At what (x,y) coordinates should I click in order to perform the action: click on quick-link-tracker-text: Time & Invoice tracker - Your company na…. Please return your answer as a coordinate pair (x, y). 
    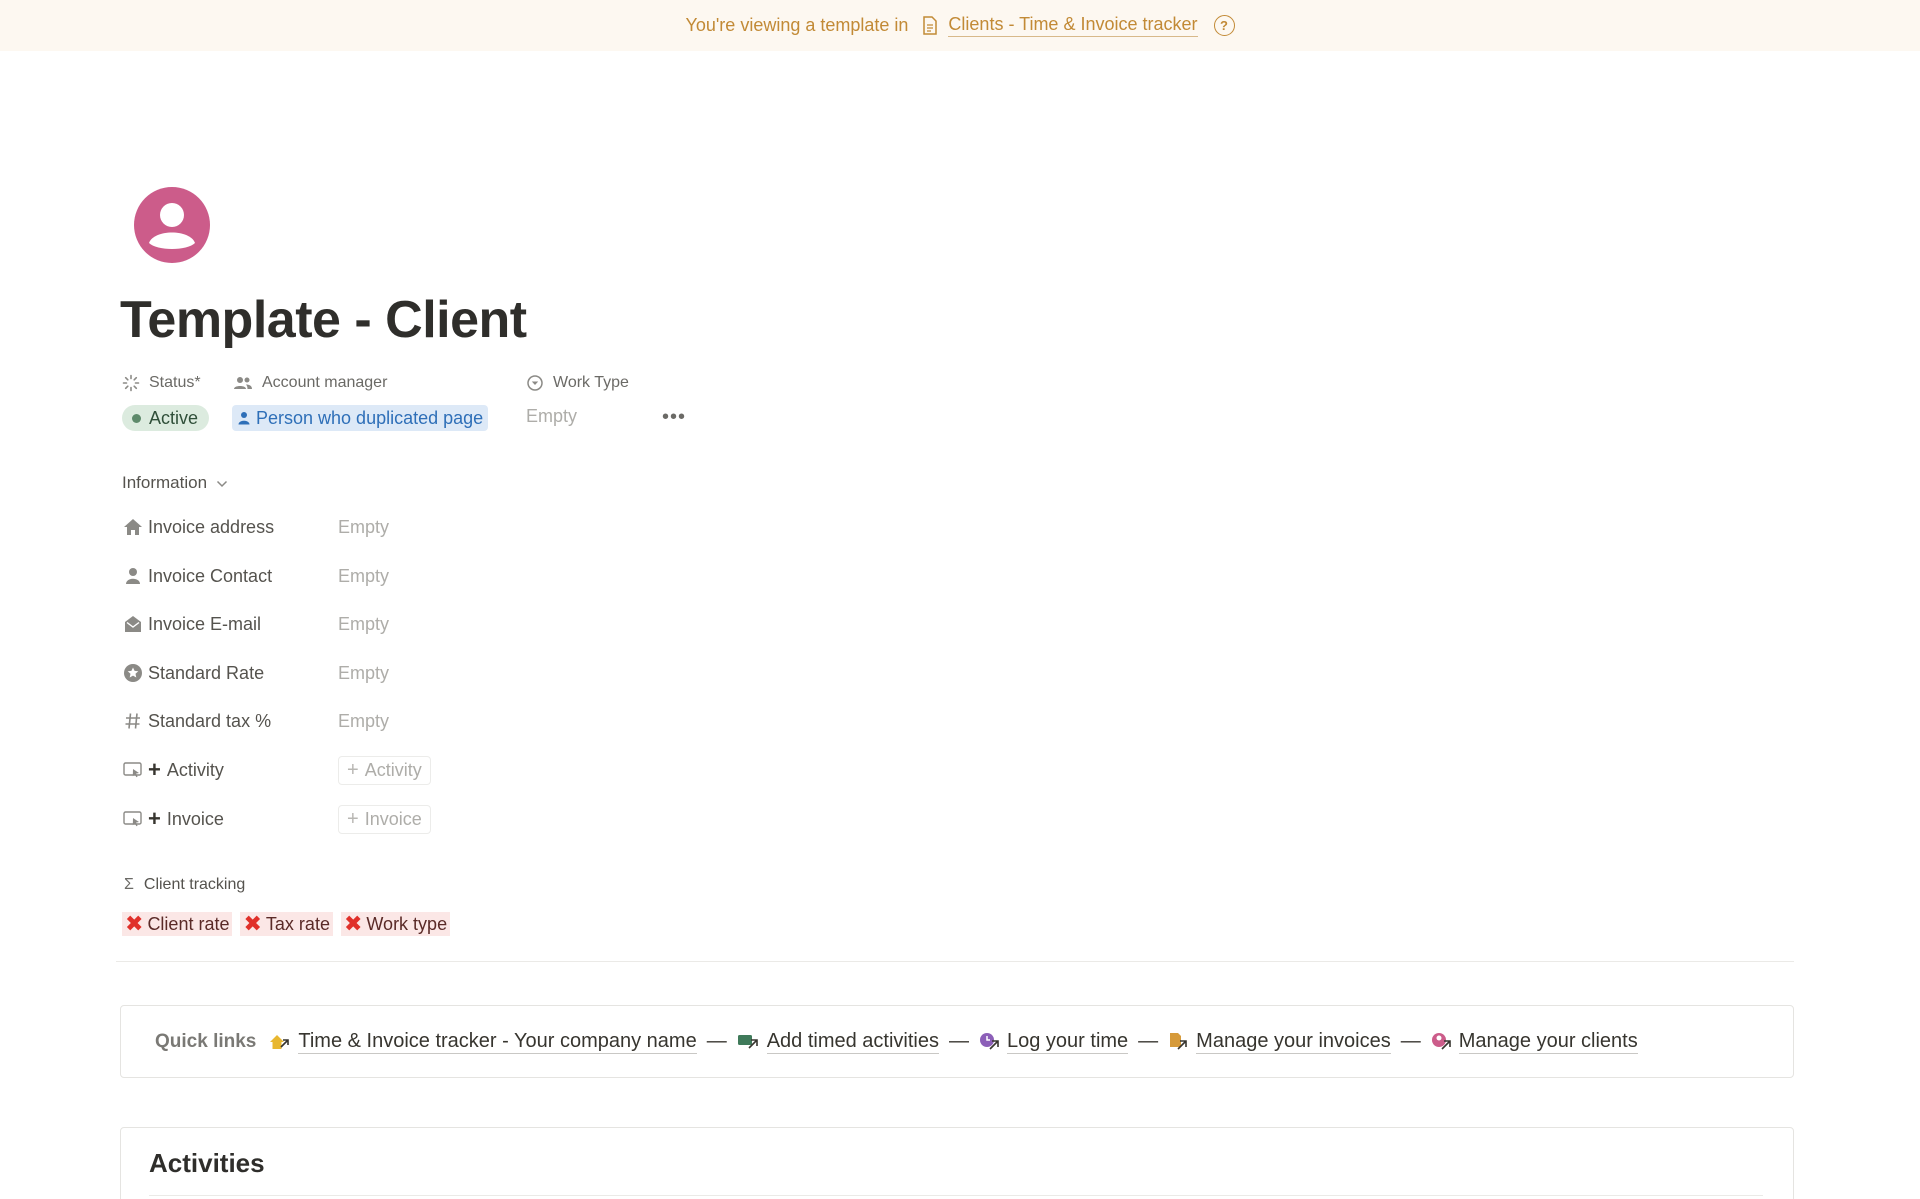
    Looking at the image, I should click on (497, 1041).